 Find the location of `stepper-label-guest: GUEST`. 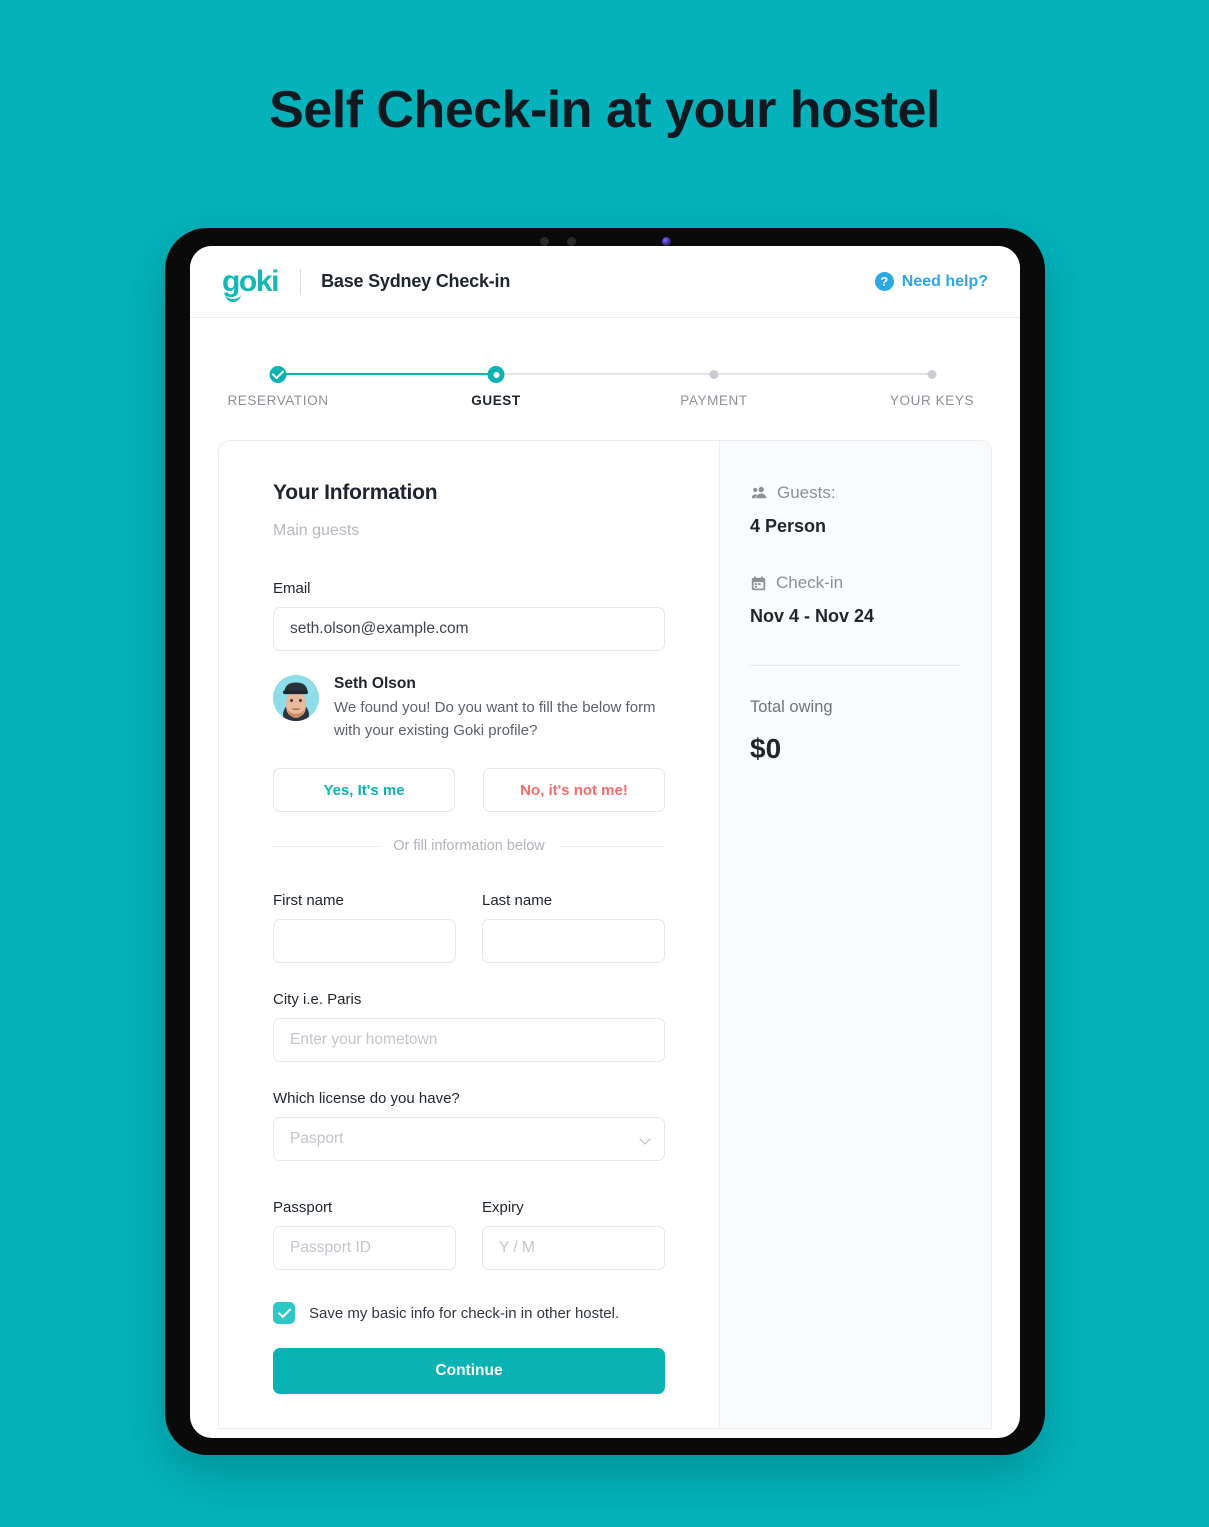

stepper-label-guest: GUEST is located at coordinates (496, 400).